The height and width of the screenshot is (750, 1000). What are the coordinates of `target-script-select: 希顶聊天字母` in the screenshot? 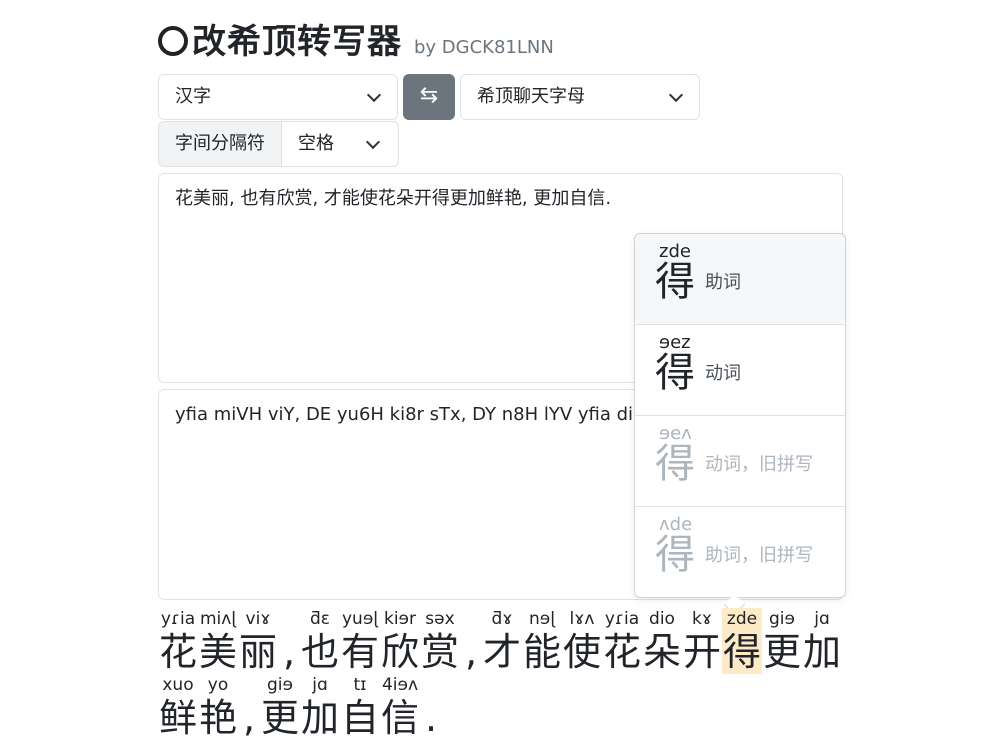 It's located at (580, 97).